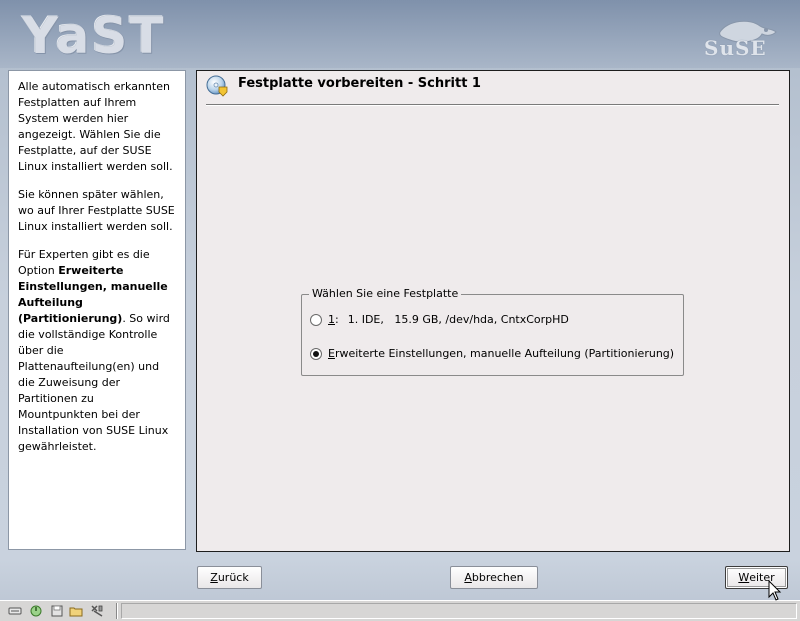 This screenshot has width=800, height=621. What do you see at coordinates (15, 611) in the screenshot?
I see `keyboard-icon` at bounding box center [15, 611].